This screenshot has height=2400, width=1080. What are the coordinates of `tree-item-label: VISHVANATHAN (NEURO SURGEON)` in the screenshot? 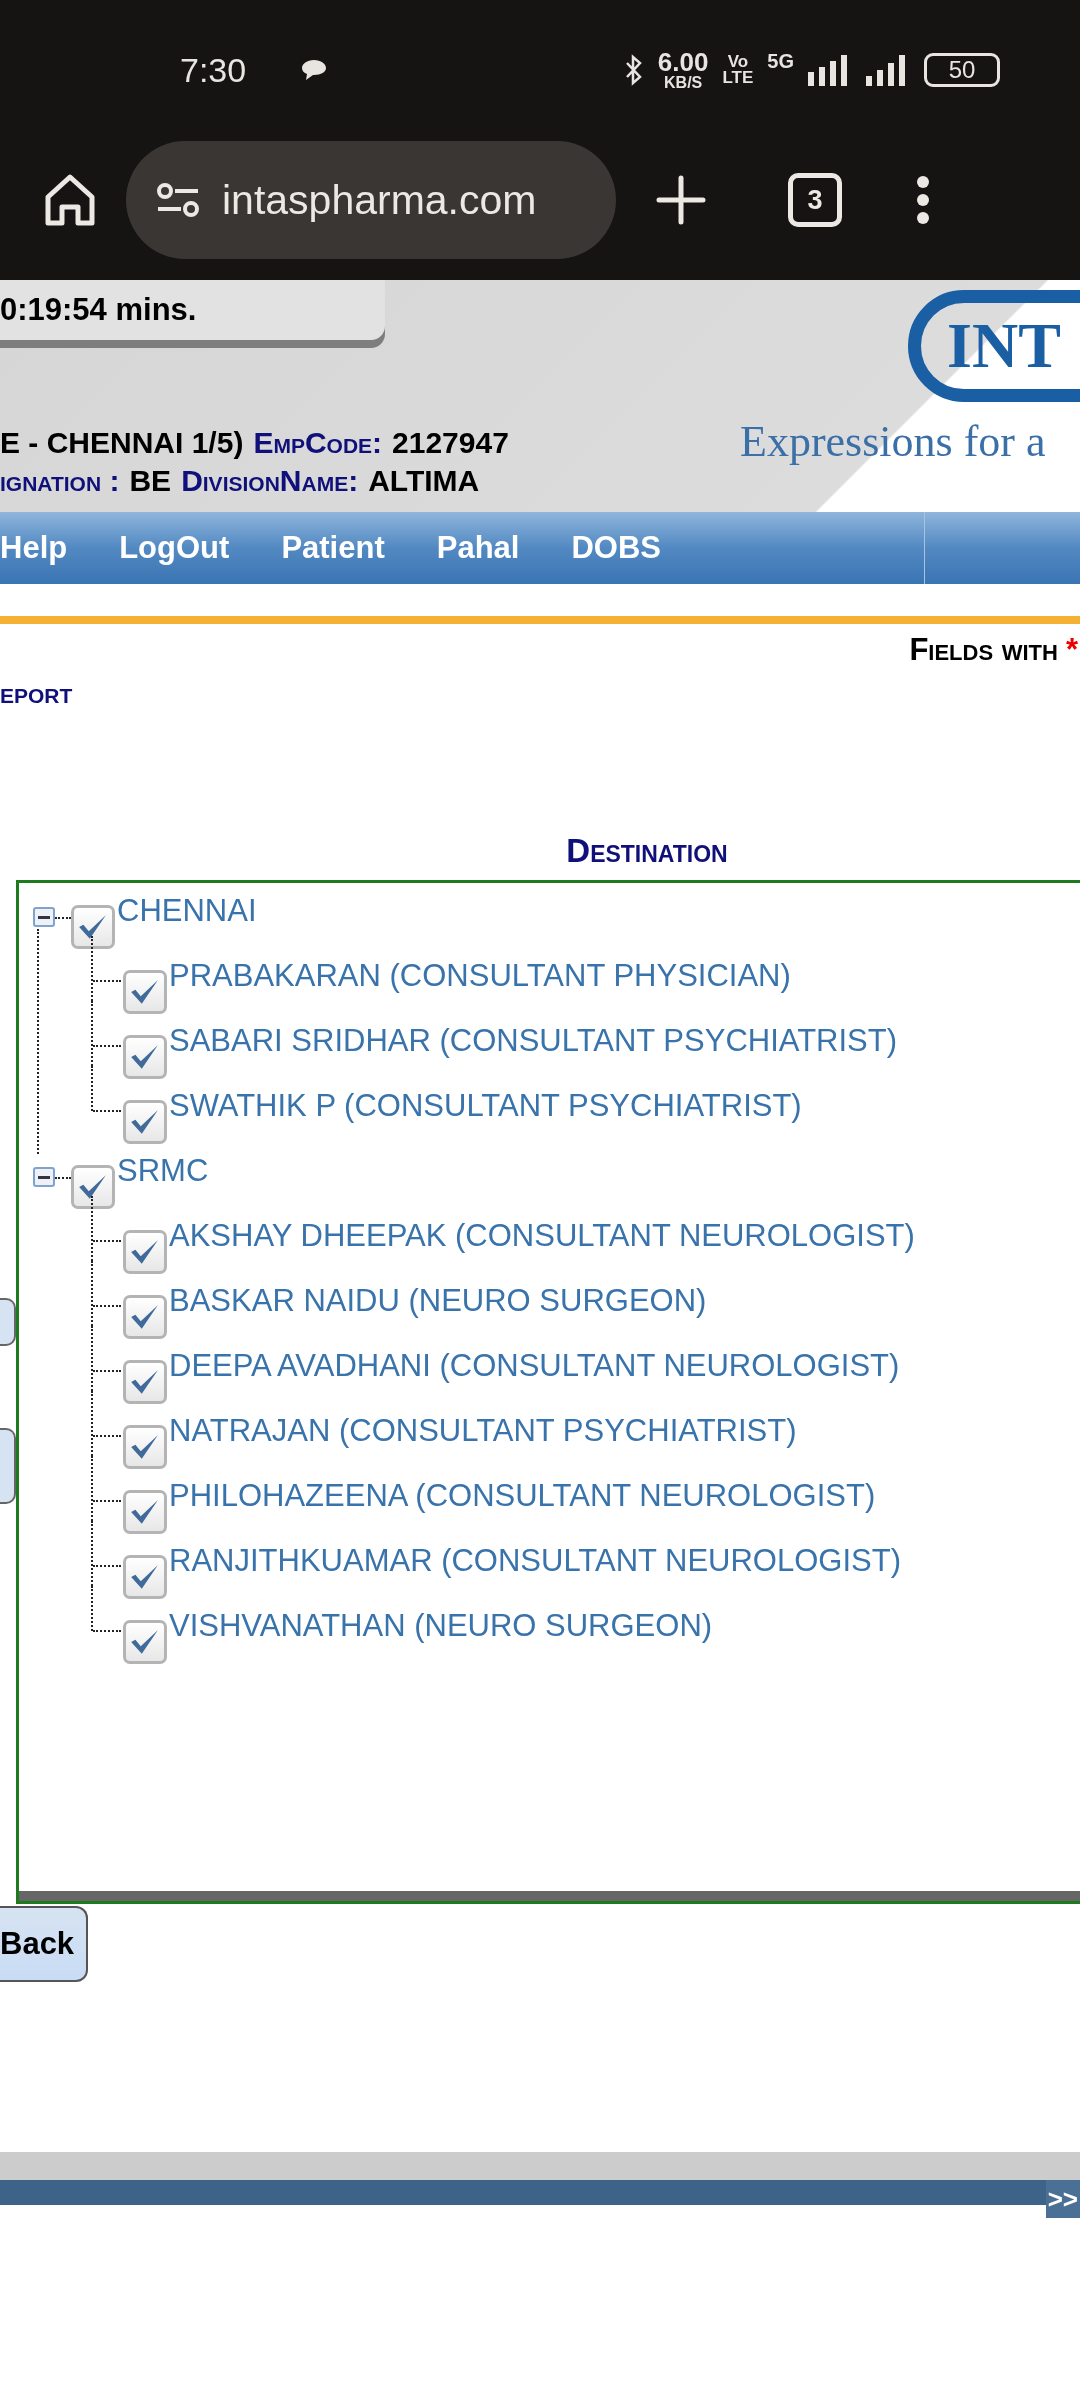 It's located at (441, 1626).